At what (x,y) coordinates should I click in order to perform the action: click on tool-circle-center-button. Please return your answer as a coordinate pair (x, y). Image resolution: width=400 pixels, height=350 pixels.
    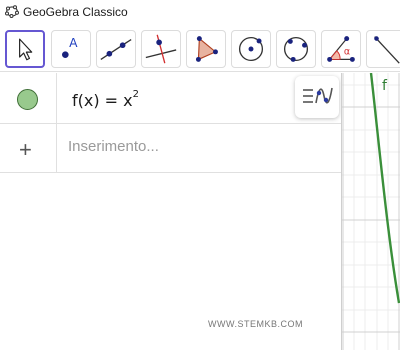
    Looking at the image, I should click on (251, 49).